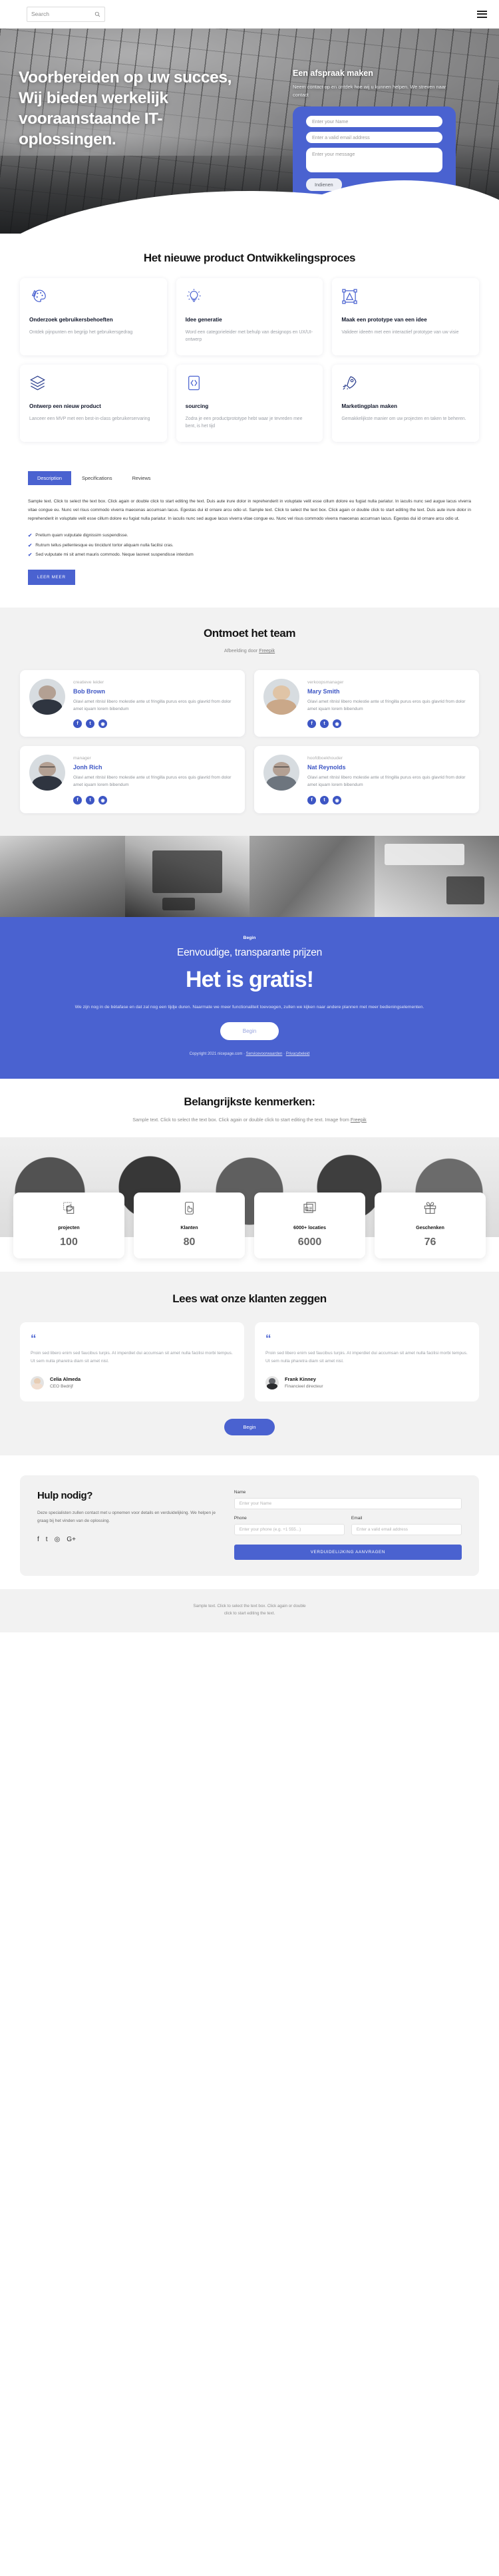 The image size is (499, 2576). I want to click on testimonials-cta-button: Begin, so click(249, 1427).